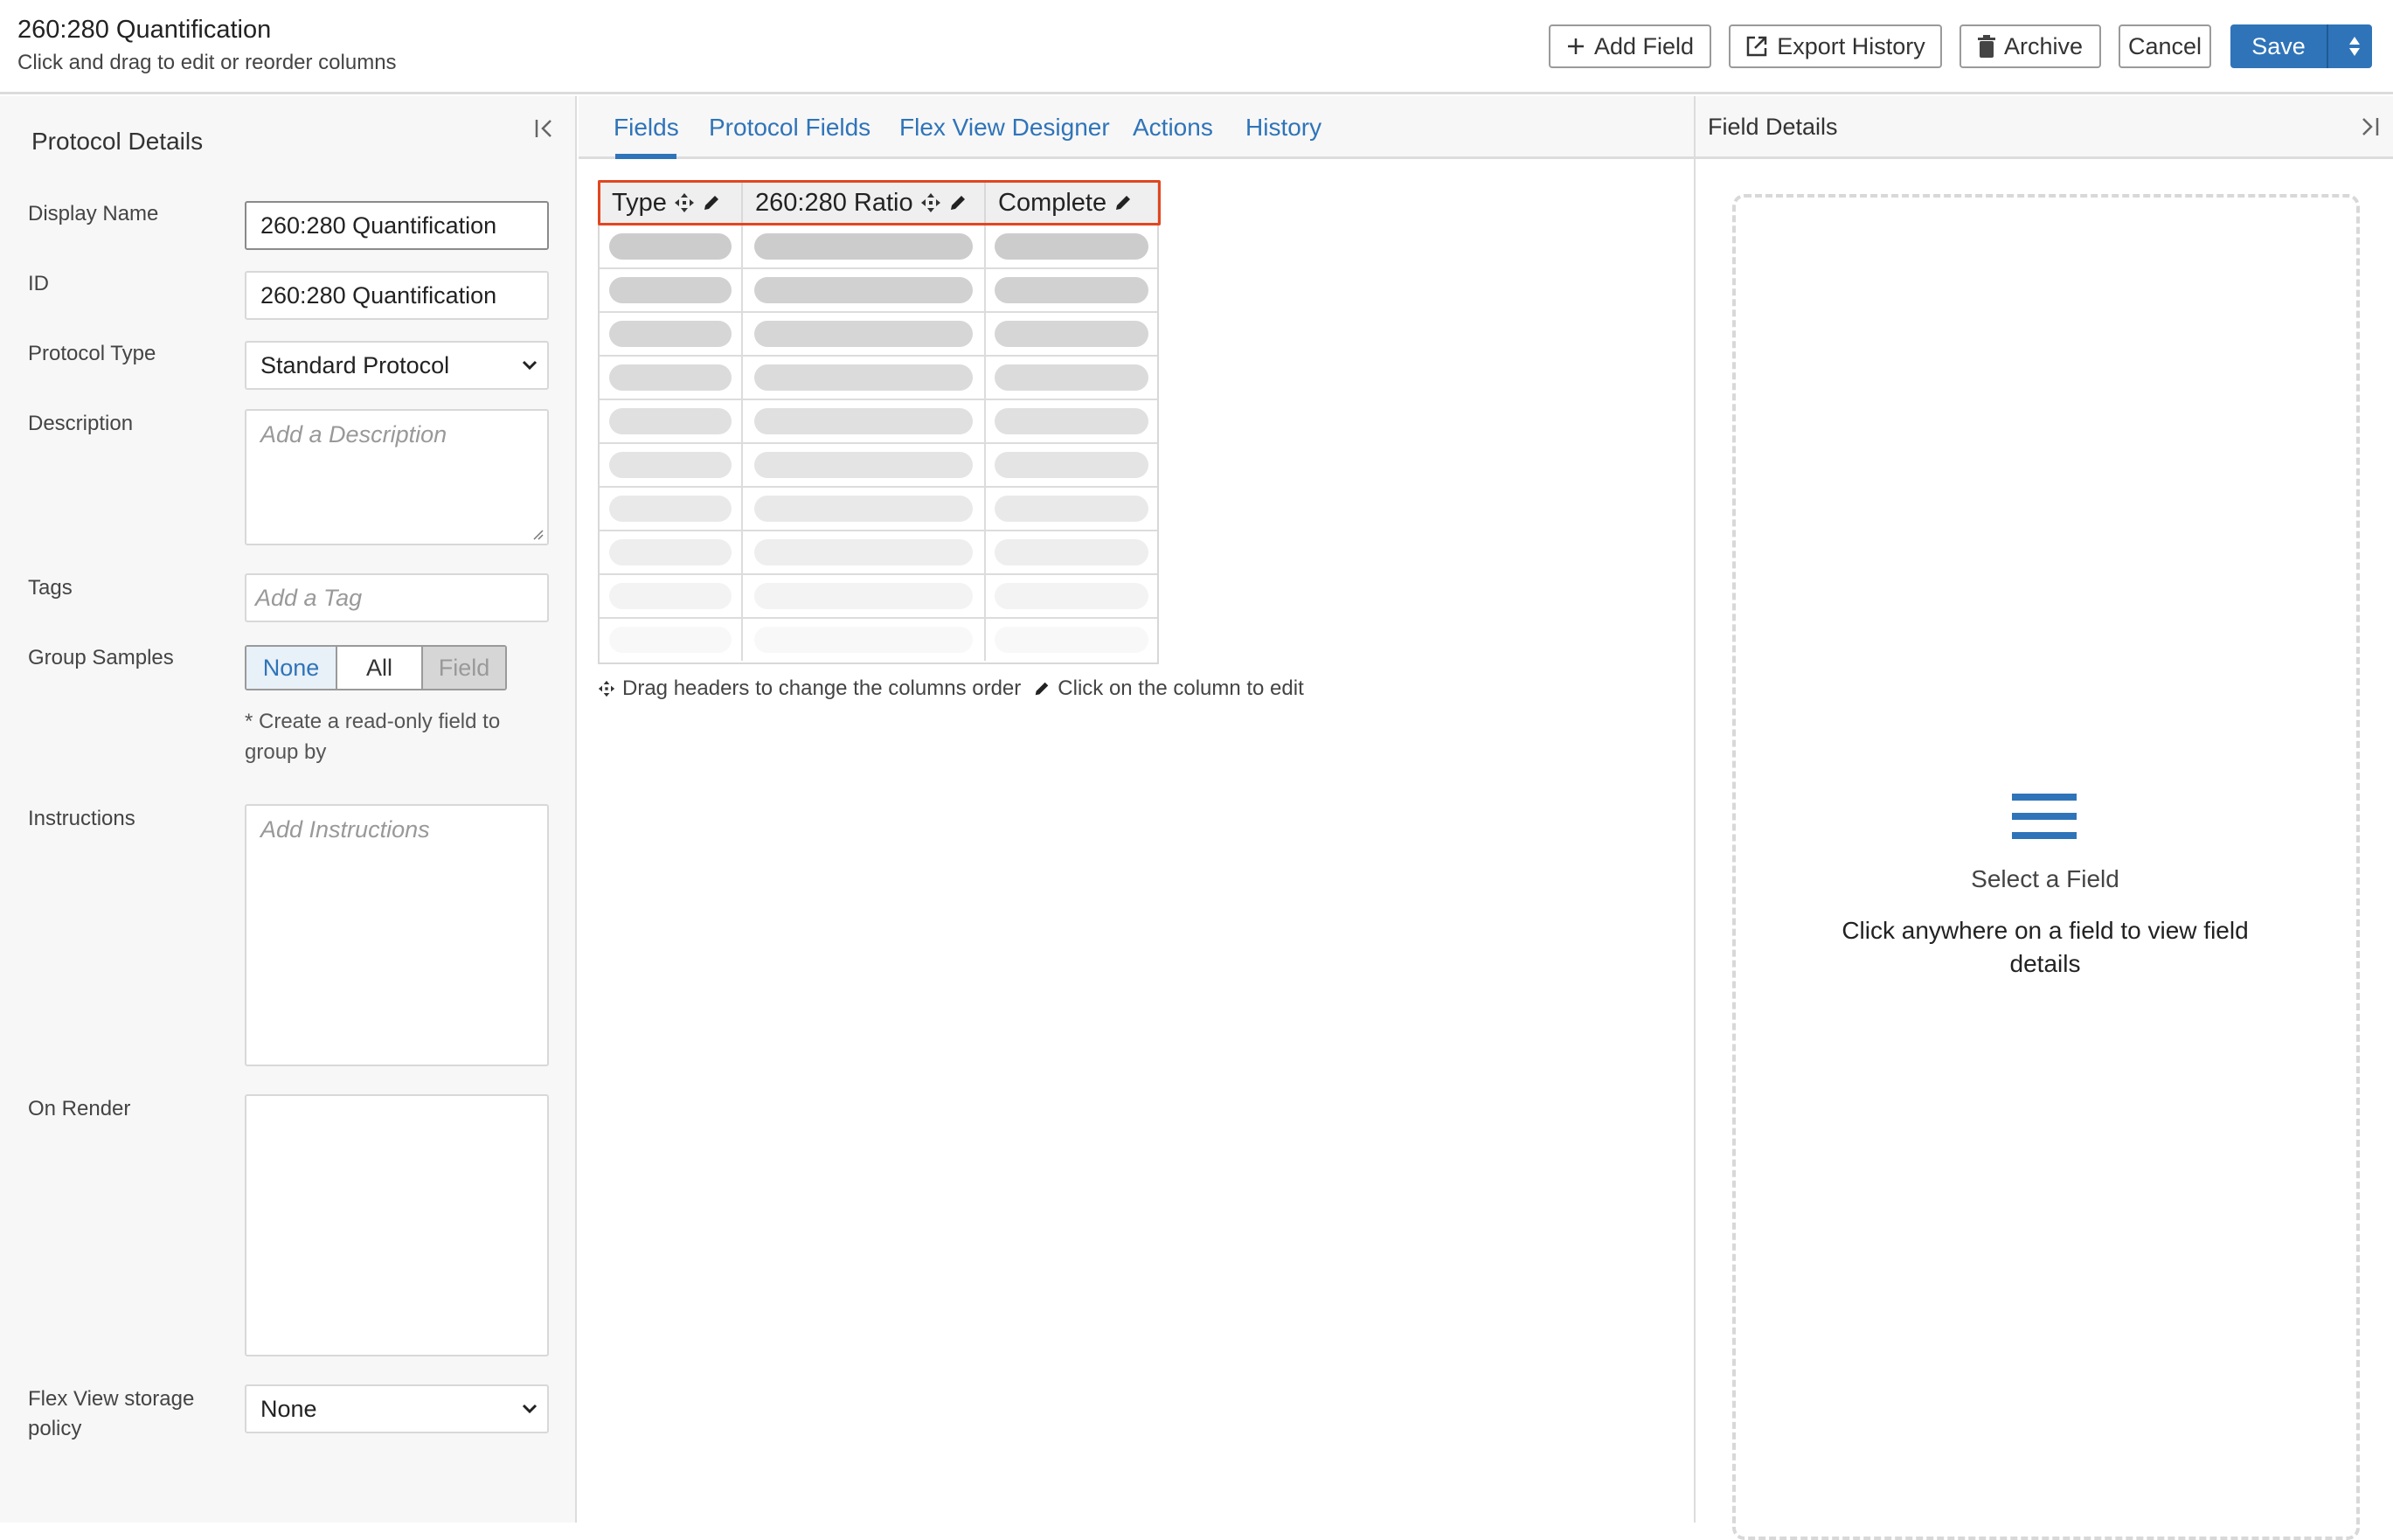  What do you see at coordinates (464, 668) in the screenshot?
I see `group-field-option: Field` at bounding box center [464, 668].